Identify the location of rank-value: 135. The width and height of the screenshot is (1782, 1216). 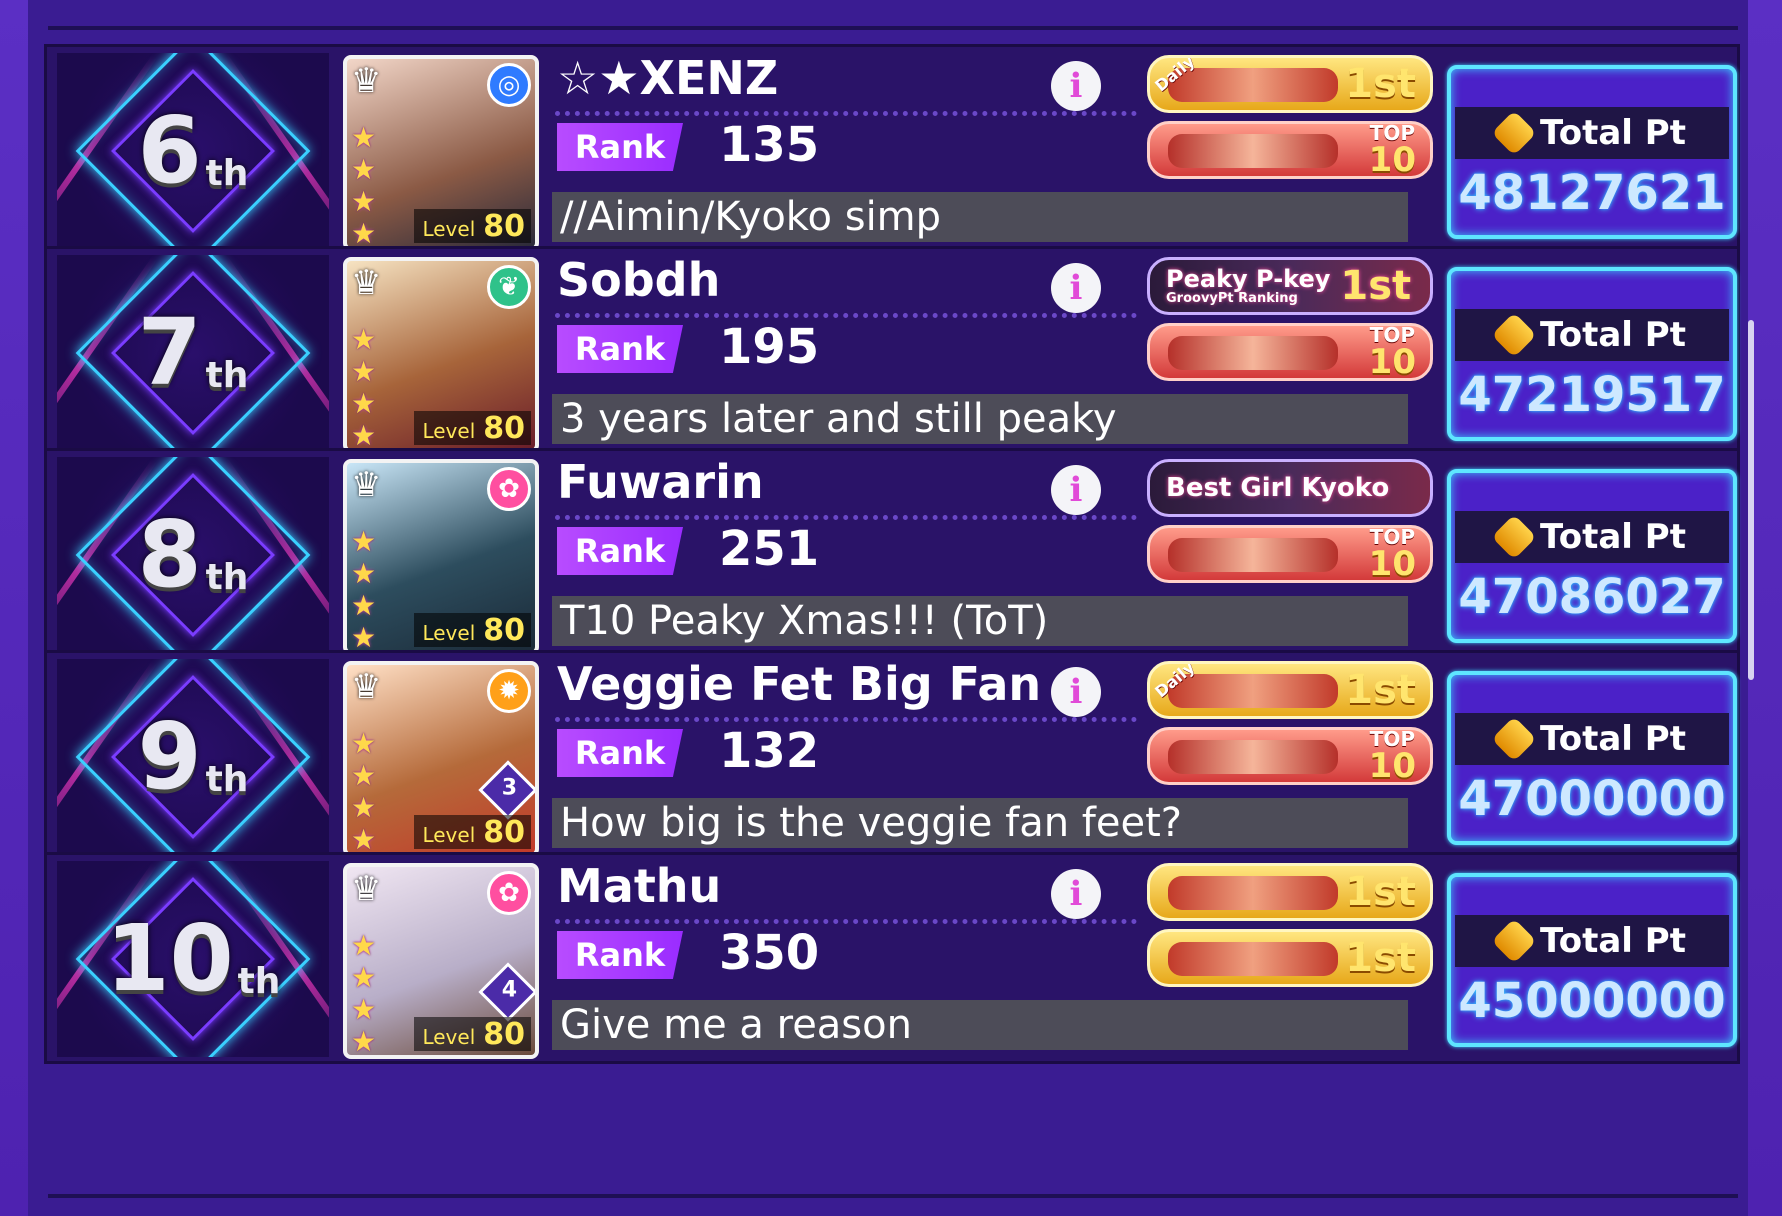
(769, 145).